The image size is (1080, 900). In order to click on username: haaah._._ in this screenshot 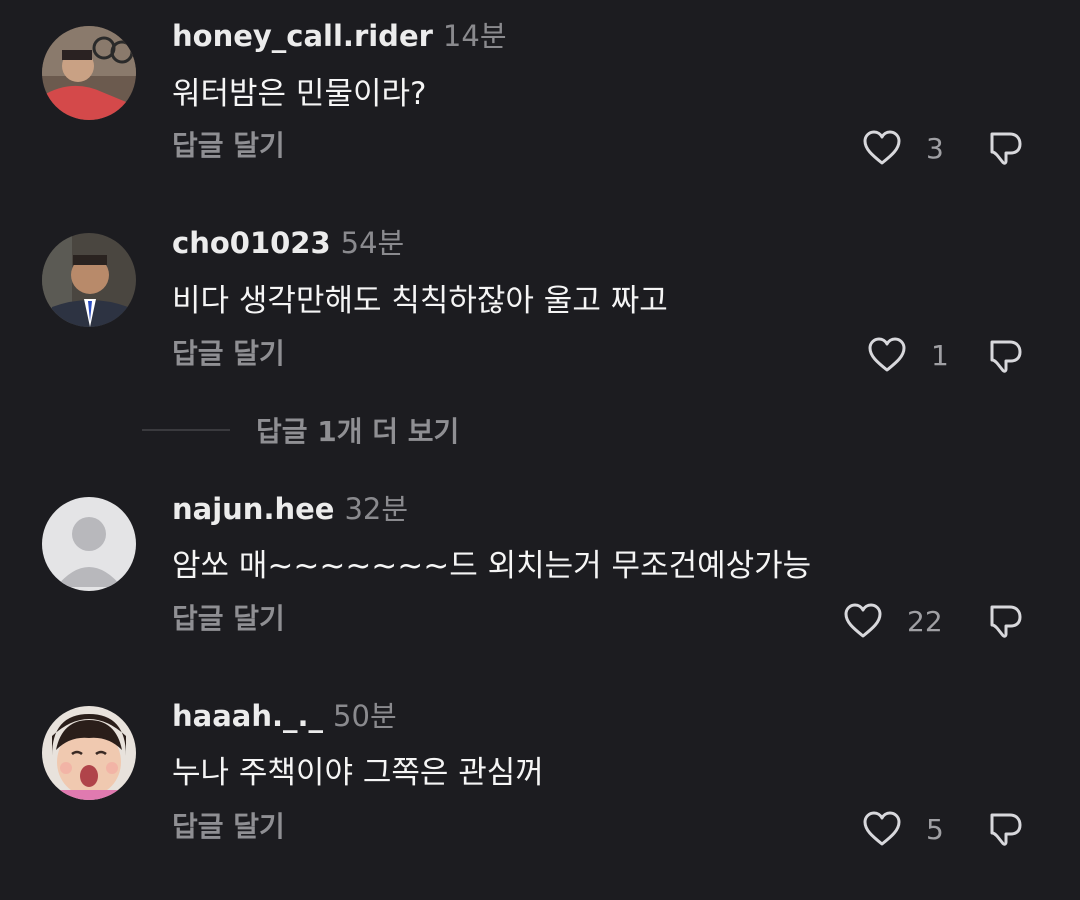, I will do `click(247, 716)`.